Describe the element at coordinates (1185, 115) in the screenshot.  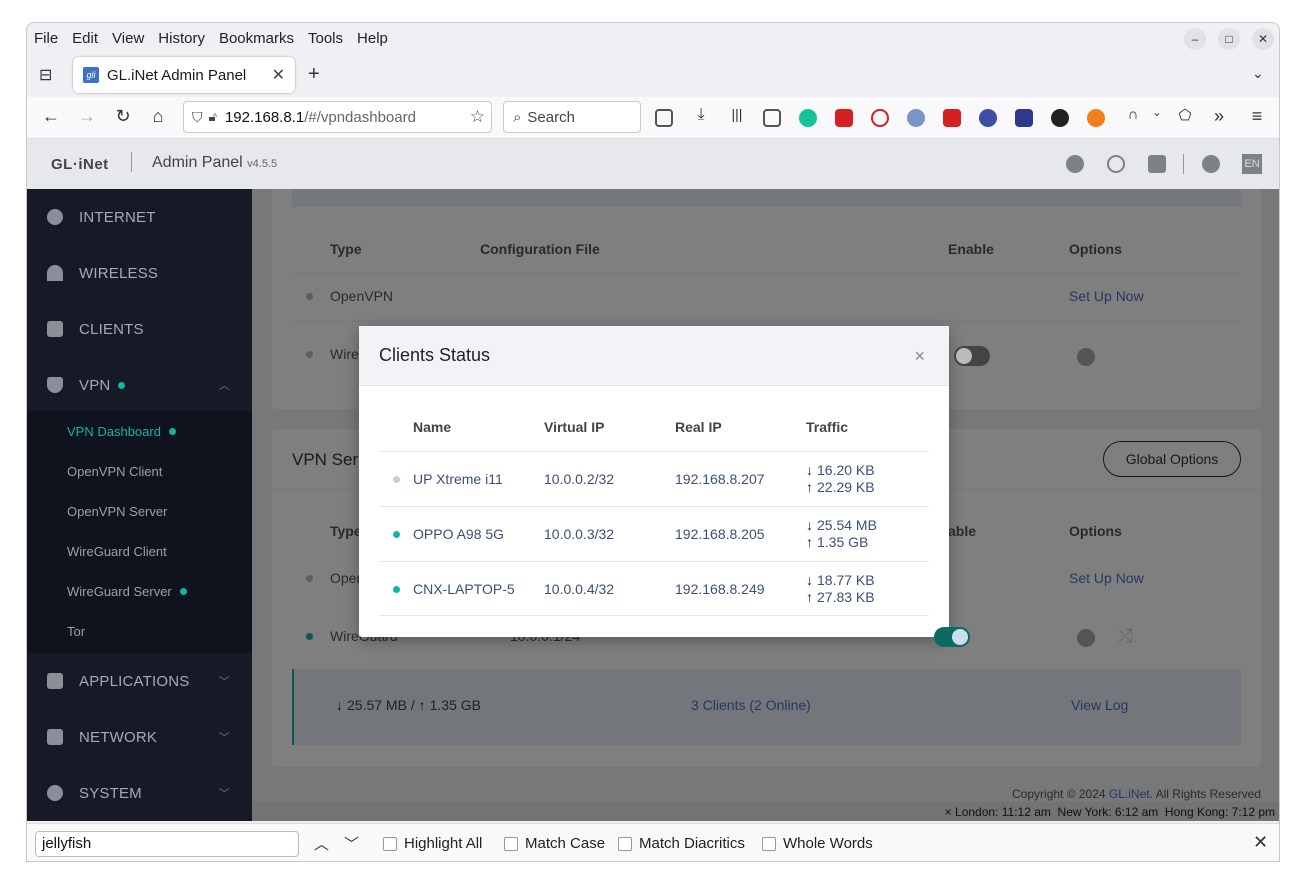
I see `extensions-icon: ⬠` at that location.